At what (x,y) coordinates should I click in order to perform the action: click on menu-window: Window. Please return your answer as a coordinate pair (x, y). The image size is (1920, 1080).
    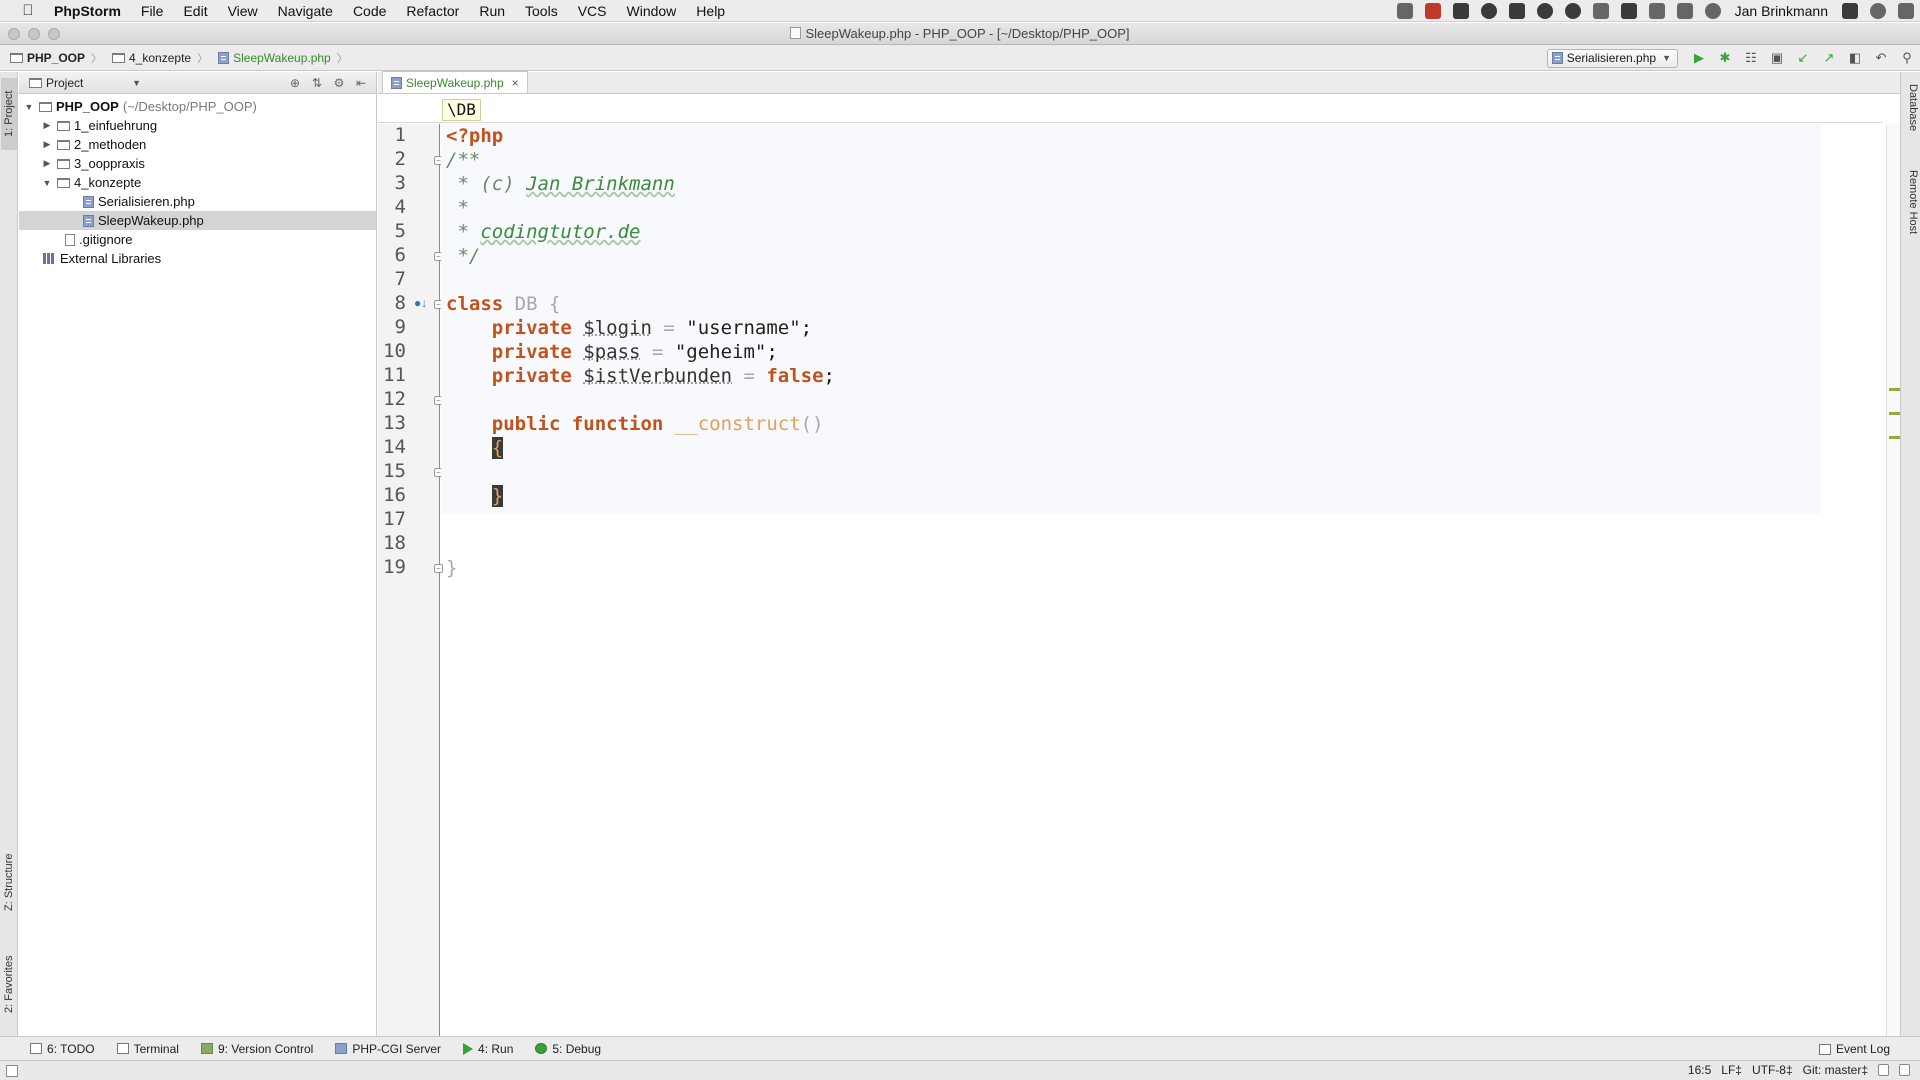
    Looking at the image, I should click on (652, 11).